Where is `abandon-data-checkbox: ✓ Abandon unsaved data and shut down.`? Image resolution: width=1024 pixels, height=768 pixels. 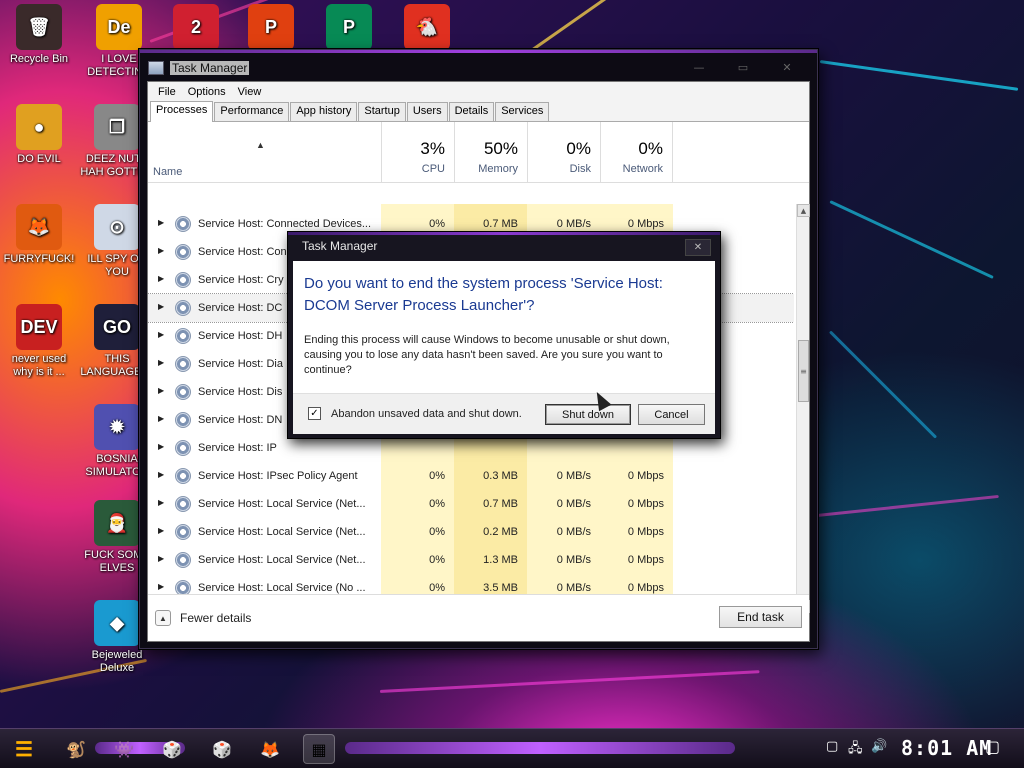
abandon-data-checkbox: ✓ Abandon unsaved data and shut down. is located at coordinates (415, 413).